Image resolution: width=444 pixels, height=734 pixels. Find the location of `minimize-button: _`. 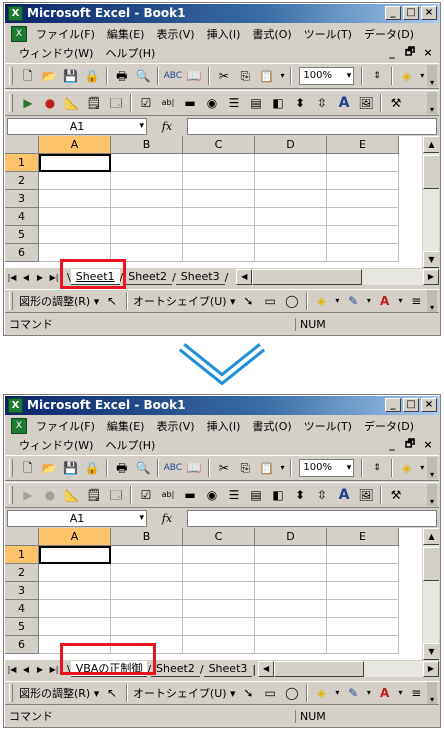

minimize-button: _ is located at coordinates (393, 13).